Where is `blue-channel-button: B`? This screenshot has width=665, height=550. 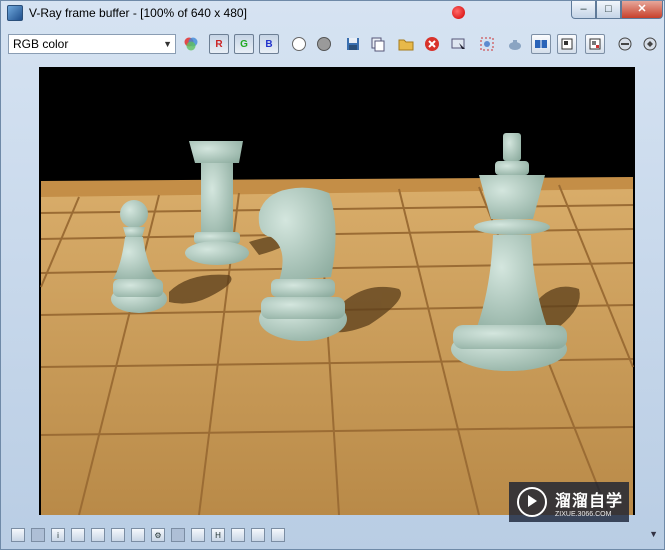
blue-channel-button: B is located at coordinates (269, 44).